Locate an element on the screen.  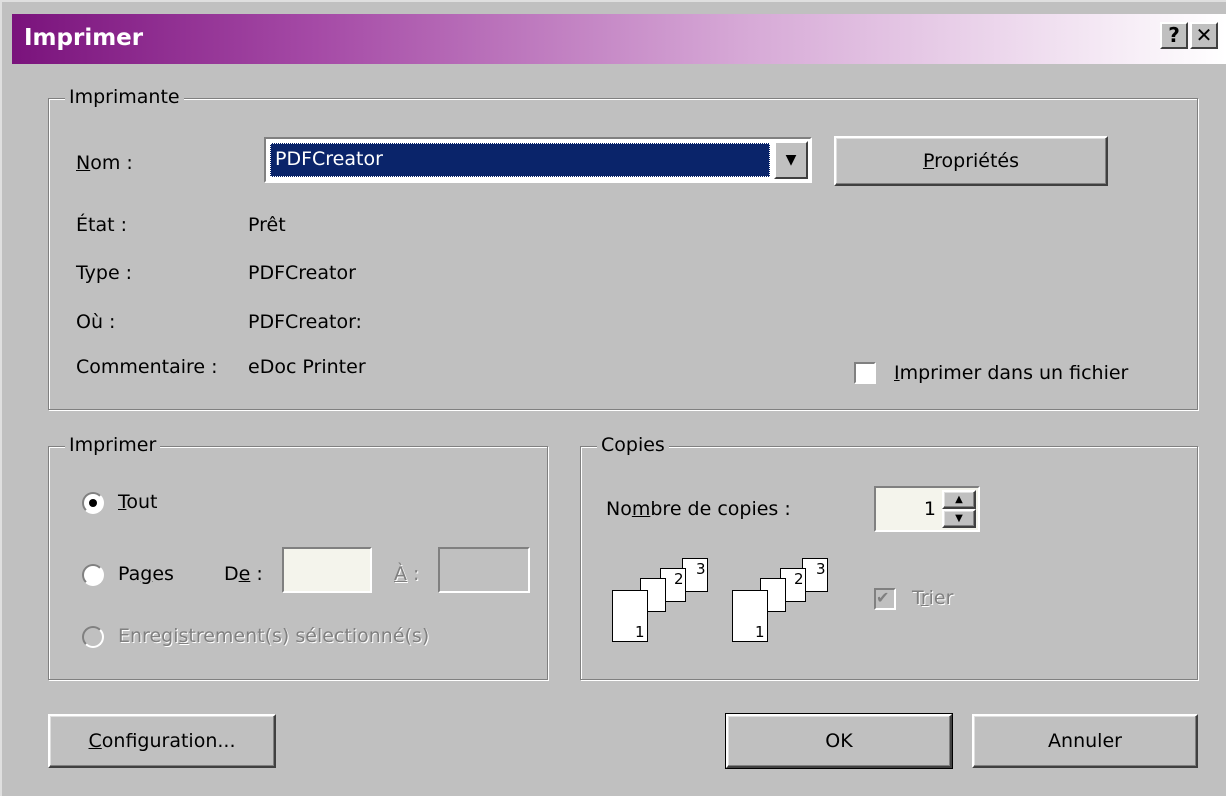
type-value: PDFCreator is located at coordinates (302, 273).